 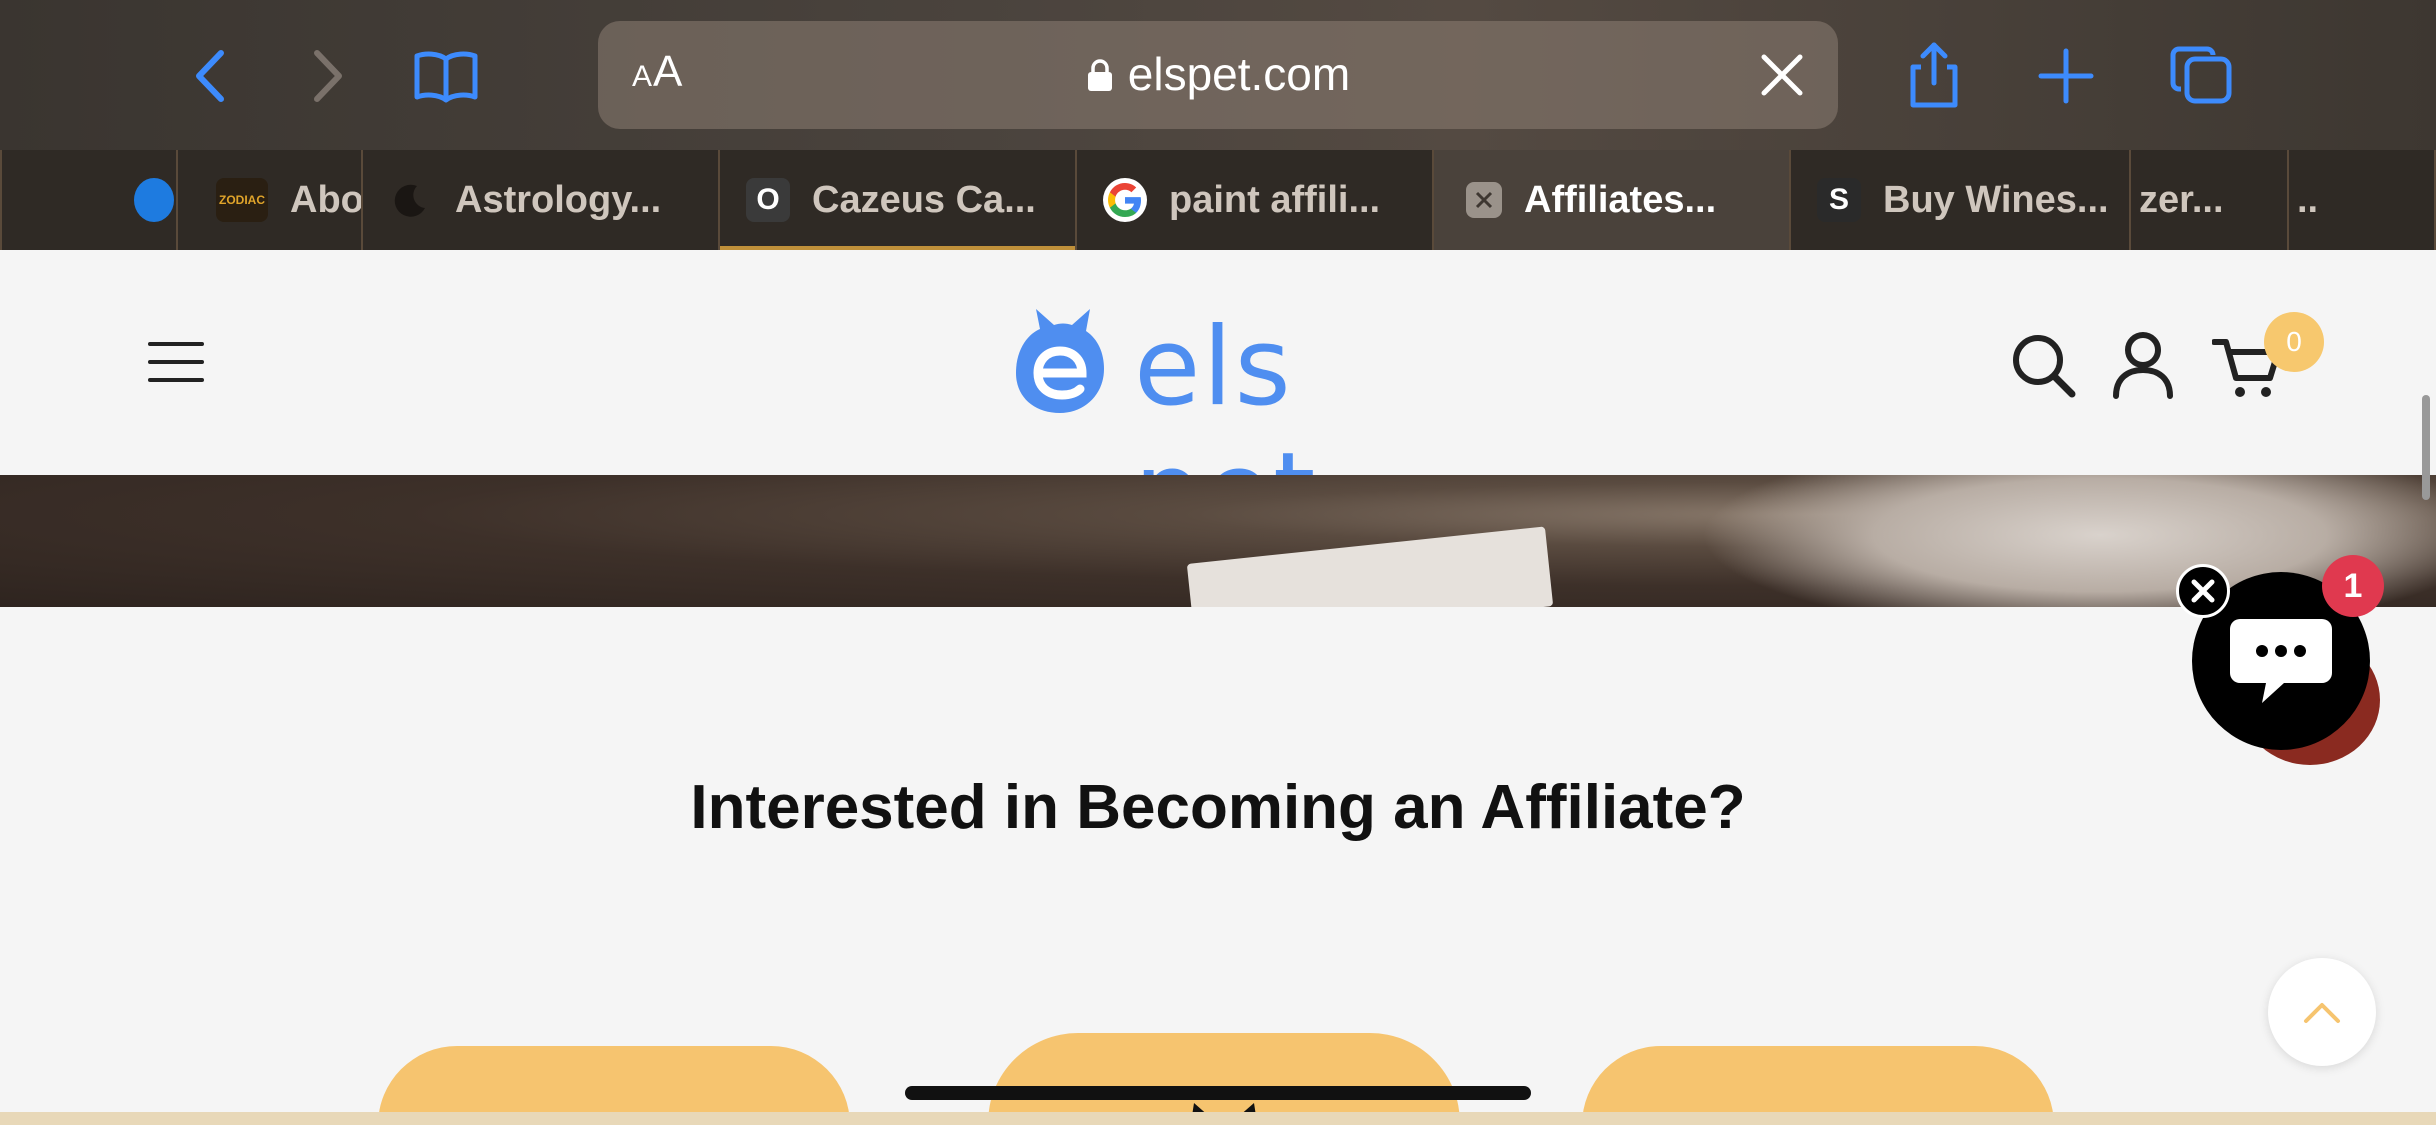 What do you see at coordinates (411, 200) in the screenshot?
I see `moon-icon` at bounding box center [411, 200].